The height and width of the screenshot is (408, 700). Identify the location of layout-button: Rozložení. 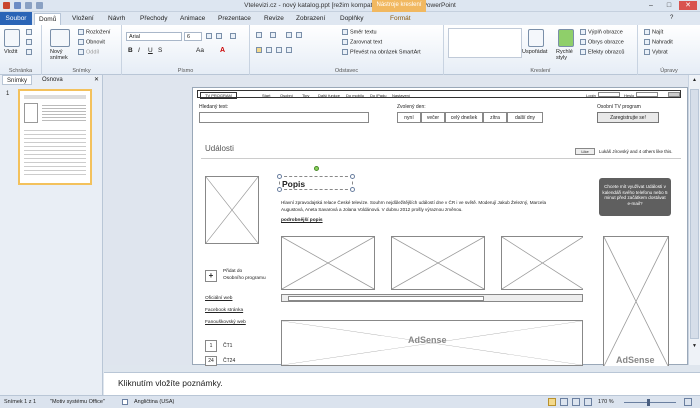
(94, 32).